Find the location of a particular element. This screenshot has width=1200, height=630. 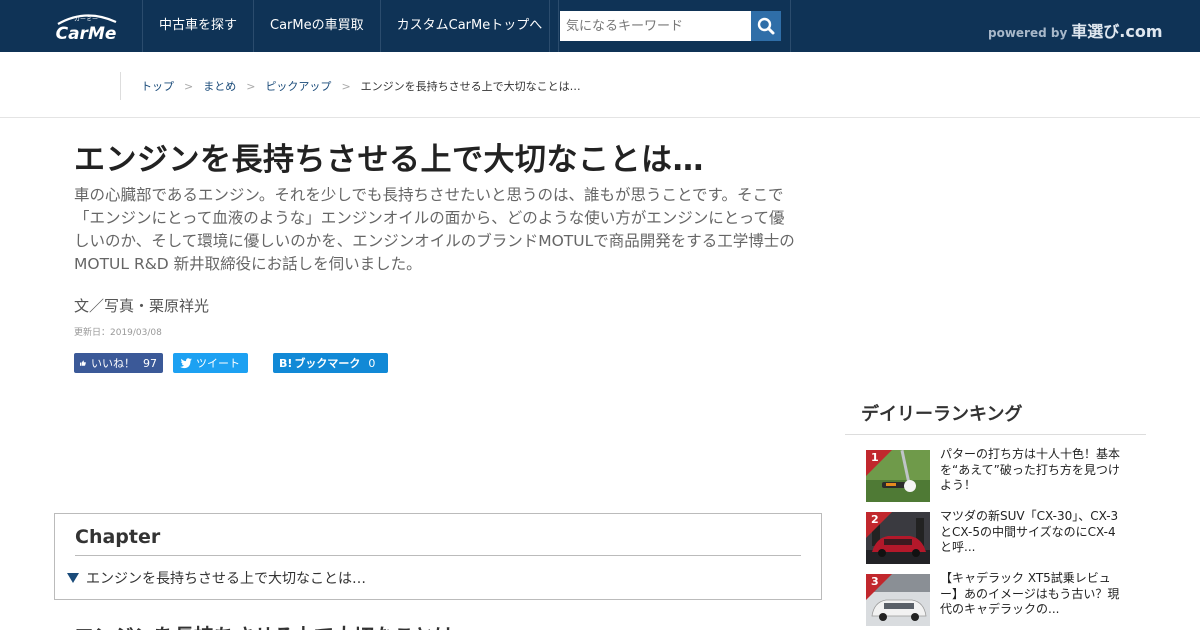

twitter-bird-icon is located at coordinates (185, 362).